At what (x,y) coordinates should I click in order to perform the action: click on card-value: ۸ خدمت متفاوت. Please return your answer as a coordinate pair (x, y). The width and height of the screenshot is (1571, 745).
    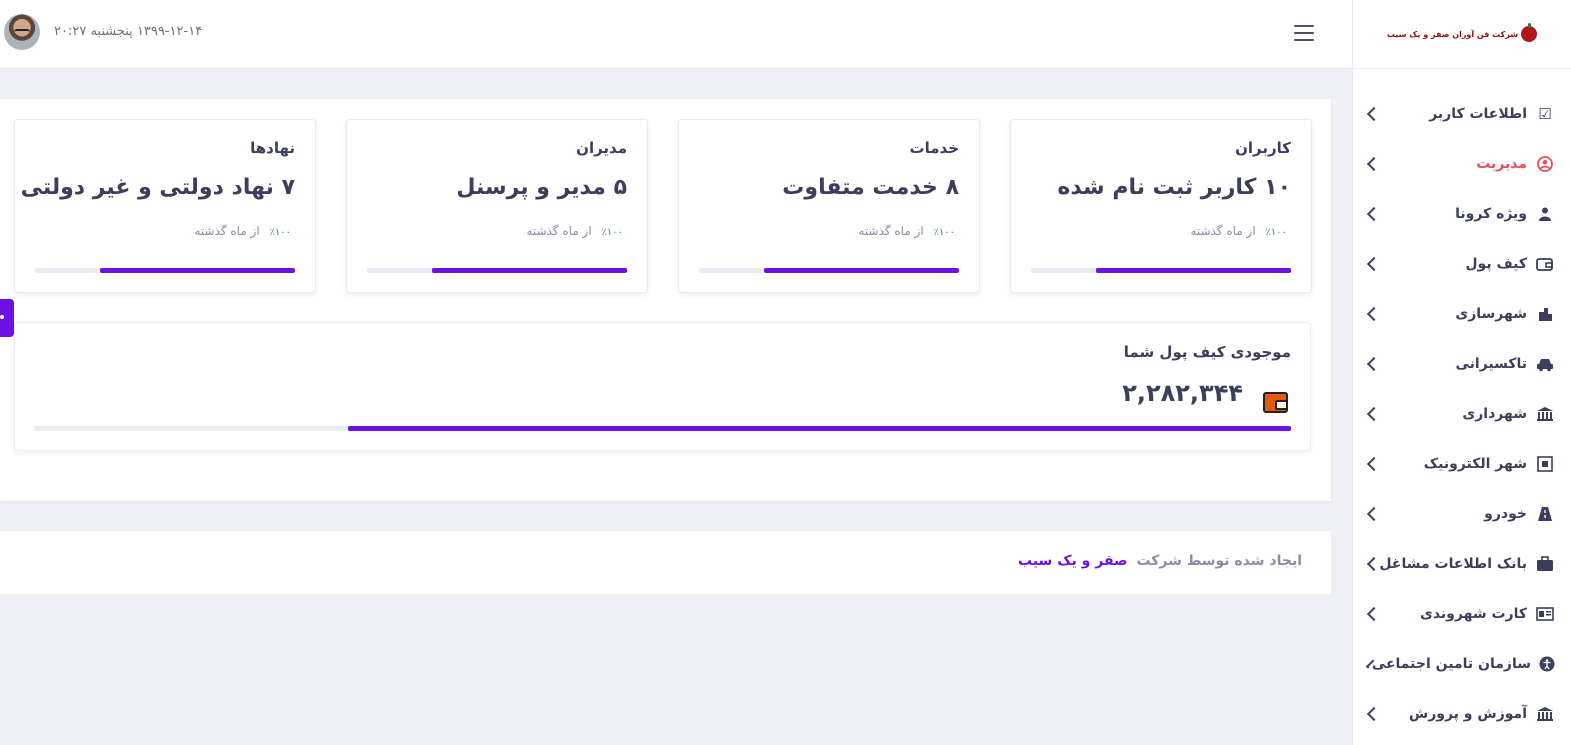
    Looking at the image, I should click on (870, 187).